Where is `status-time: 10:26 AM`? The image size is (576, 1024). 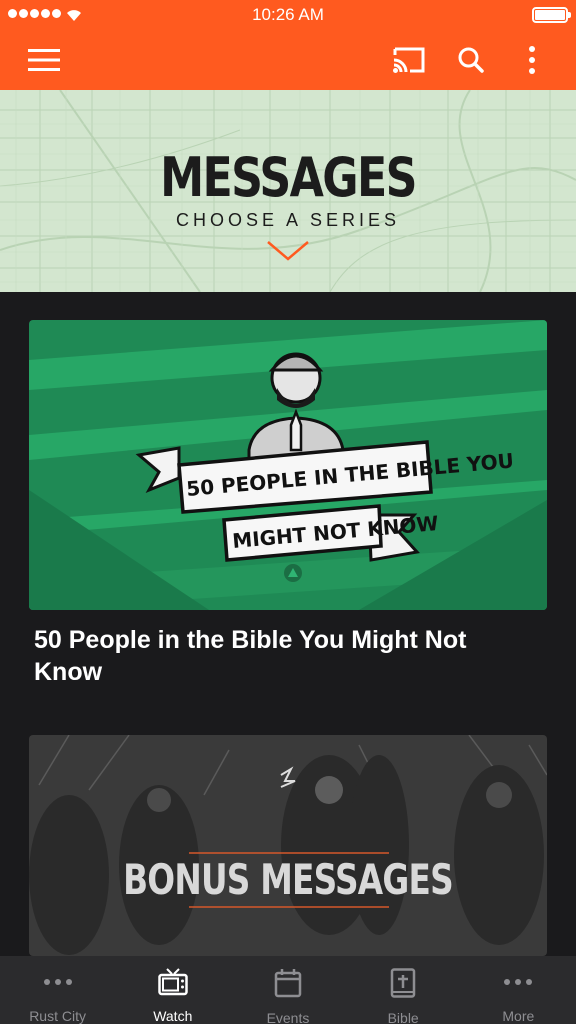 status-time: 10:26 AM is located at coordinates (288, 14).